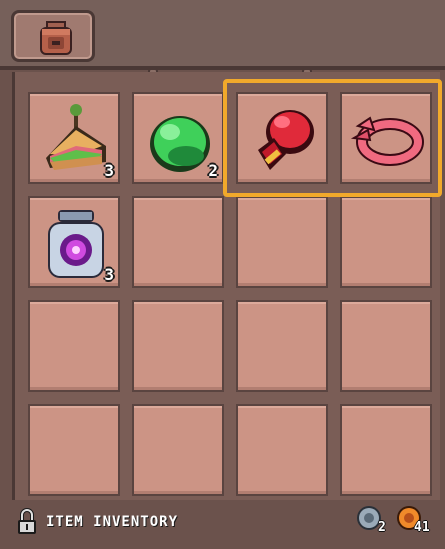 Image resolution: width=445 pixels, height=549 pixels. I want to click on inventory-slot-1: 3, so click(74, 138).